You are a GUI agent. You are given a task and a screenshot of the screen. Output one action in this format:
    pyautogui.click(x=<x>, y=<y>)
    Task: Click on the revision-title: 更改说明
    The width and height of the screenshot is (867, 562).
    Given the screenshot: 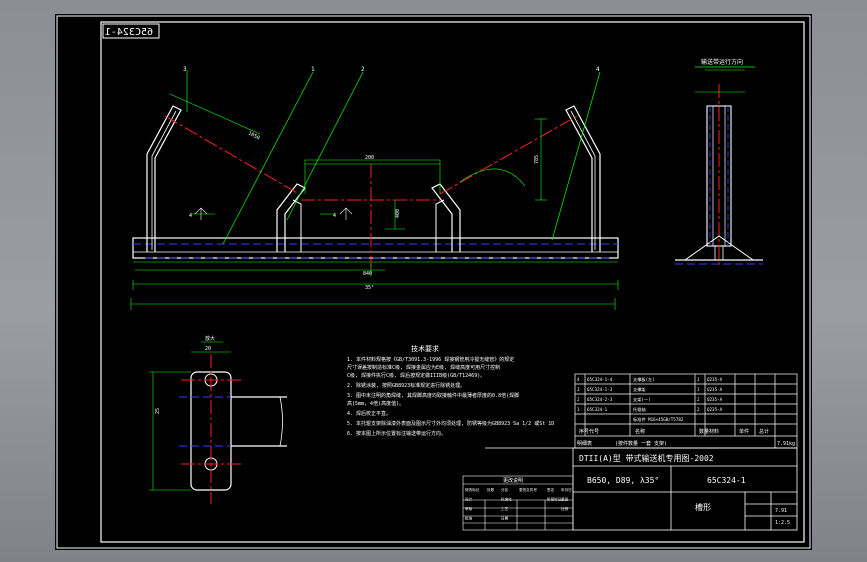 What is the action you would take?
    pyautogui.click(x=513, y=480)
    